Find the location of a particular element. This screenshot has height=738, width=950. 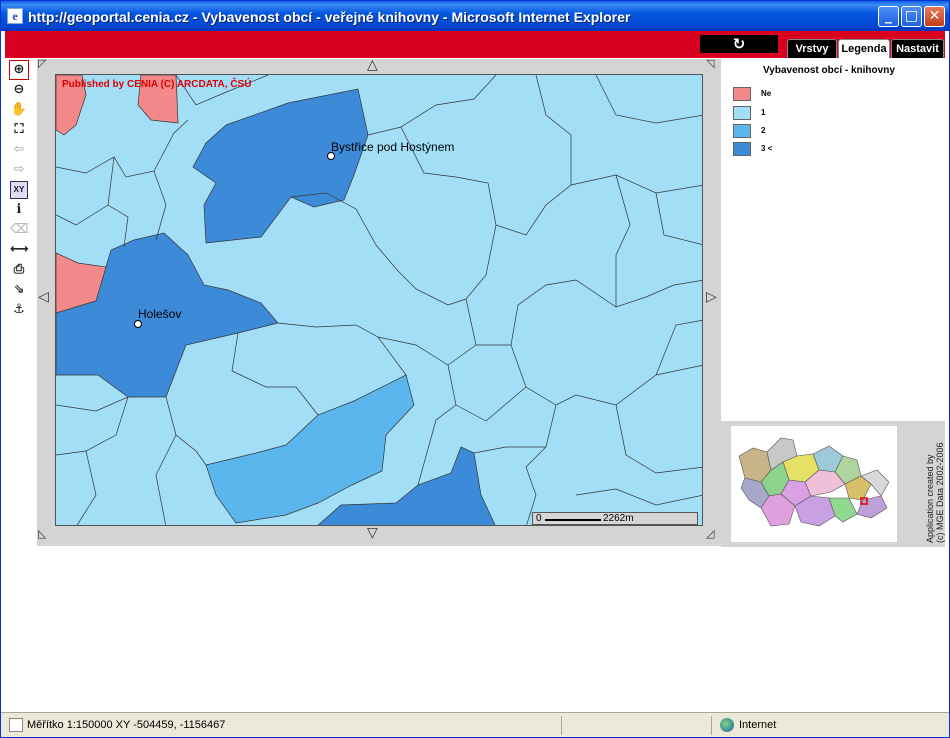

zoom-out-icon: ⊖ is located at coordinates (19, 90).